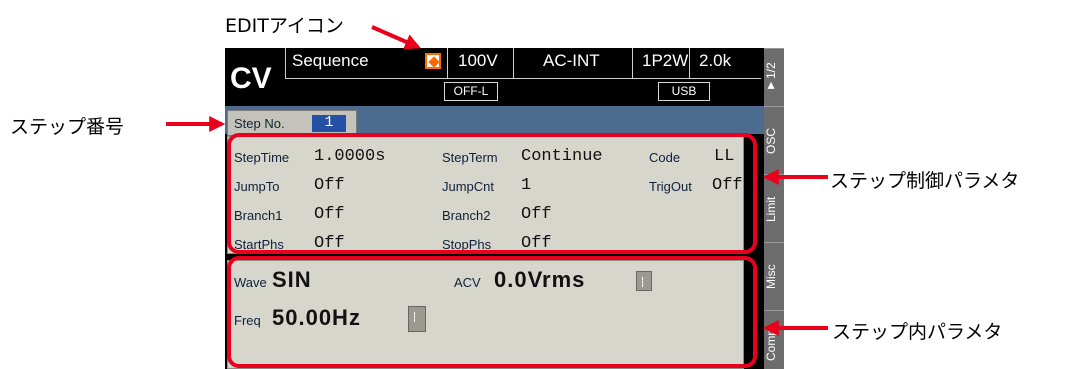 The width and height of the screenshot is (1076, 369). Describe the element at coordinates (771, 277) in the screenshot. I see `side-key-misc-label: Misc` at that location.